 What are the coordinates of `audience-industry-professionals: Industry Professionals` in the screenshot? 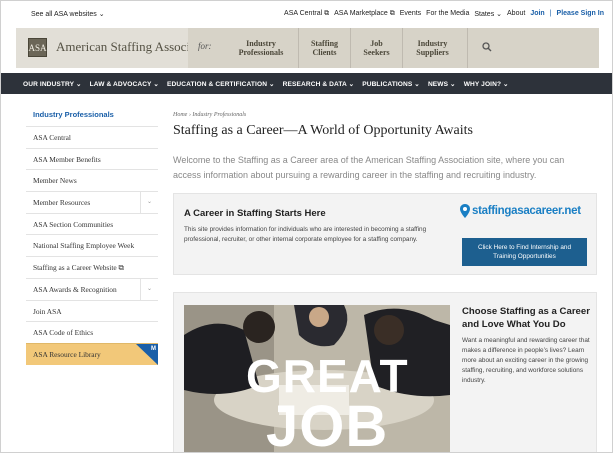 It's located at (261, 48).